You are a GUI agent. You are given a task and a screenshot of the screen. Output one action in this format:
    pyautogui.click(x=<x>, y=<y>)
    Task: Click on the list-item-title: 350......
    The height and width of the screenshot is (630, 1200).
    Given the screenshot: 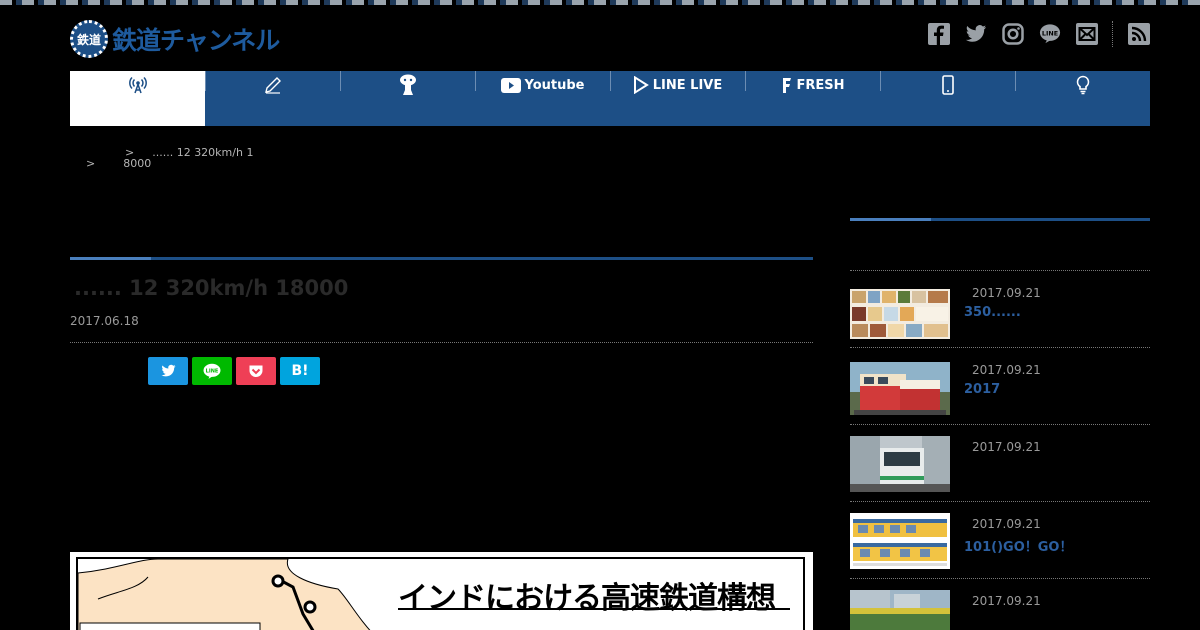 What is the action you would take?
    pyautogui.click(x=992, y=312)
    